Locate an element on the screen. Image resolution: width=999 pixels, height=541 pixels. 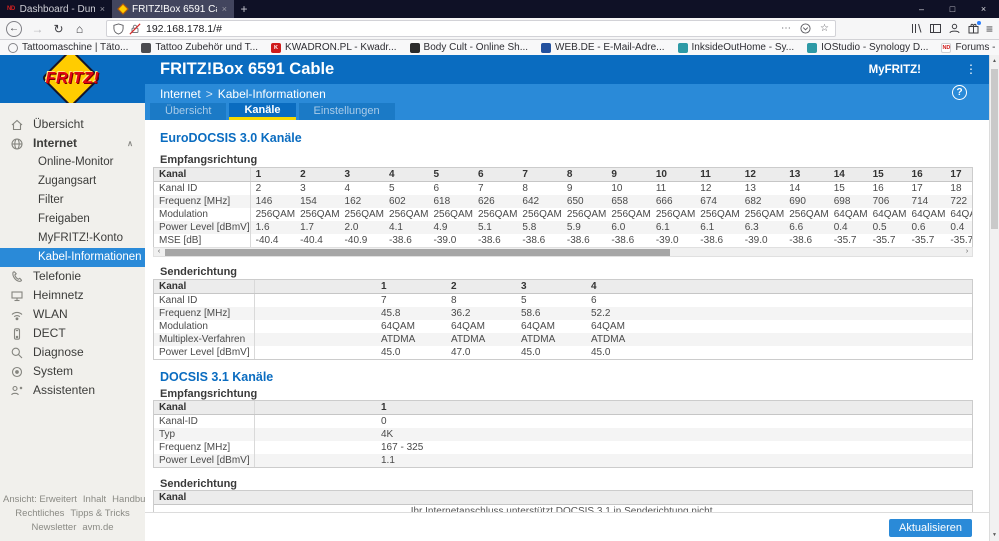
url-bar: 192.168.178.1/# ⋯ ☆ is located at coordinates (471, 28).